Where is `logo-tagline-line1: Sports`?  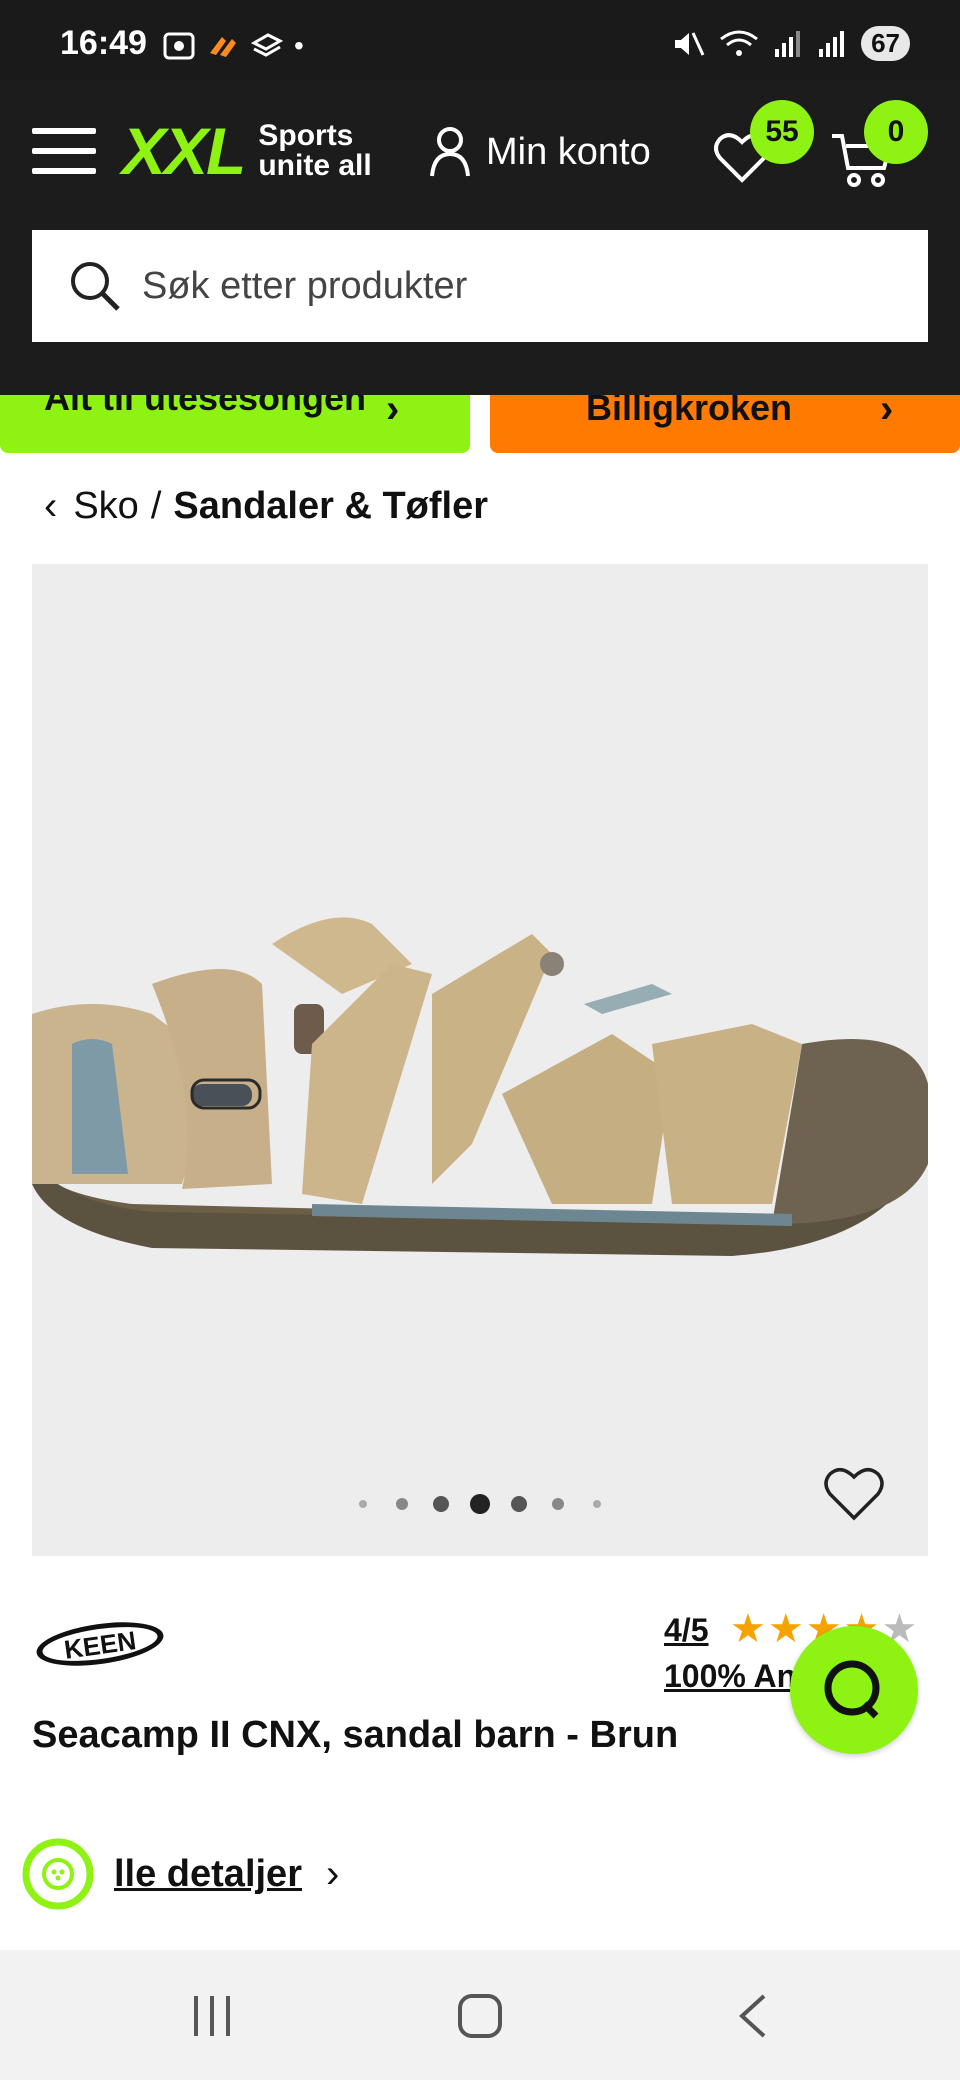
logo-tagline-line1: Sports is located at coordinates (306, 135).